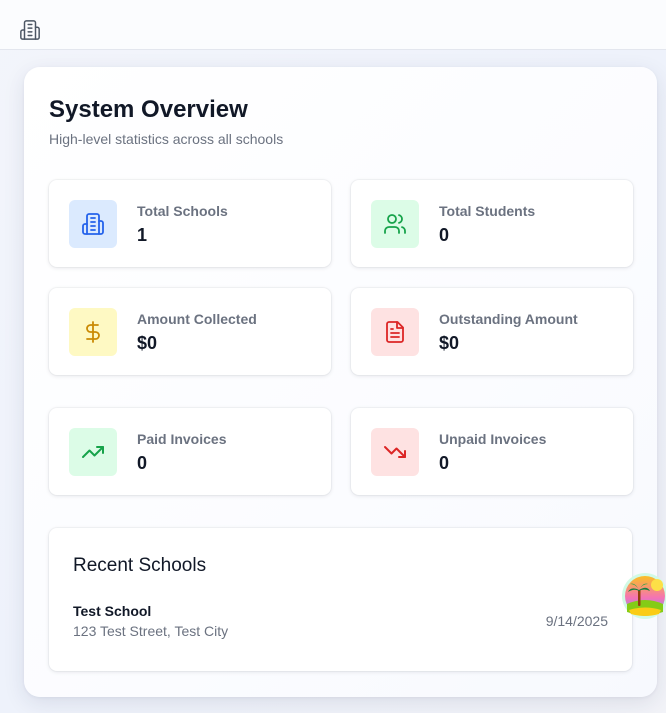 Image resolution: width=666 pixels, height=713 pixels. What do you see at coordinates (190, 331) in the screenshot?
I see `stat-card-amount-collected: Amount Collected $0` at bounding box center [190, 331].